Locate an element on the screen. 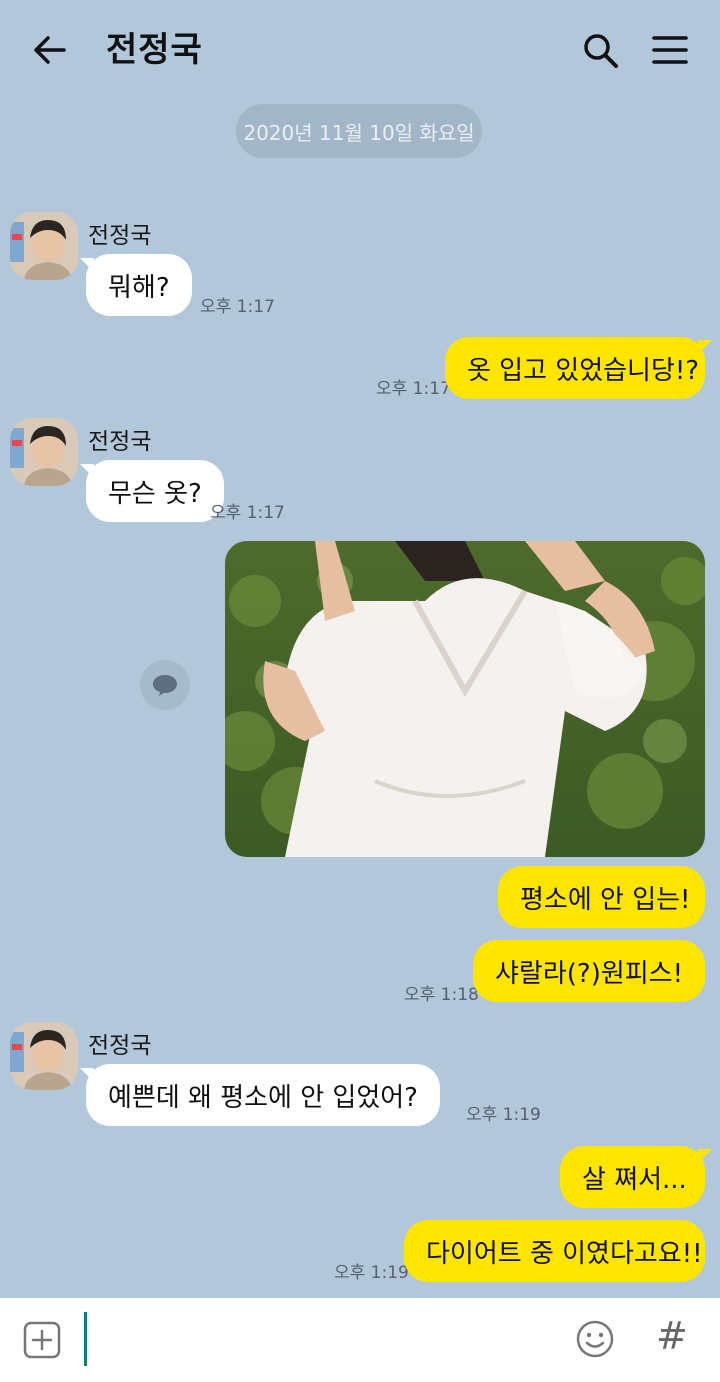 This screenshot has width=720, height=1382. message-time: 오후 1:18 is located at coordinates (441, 995).